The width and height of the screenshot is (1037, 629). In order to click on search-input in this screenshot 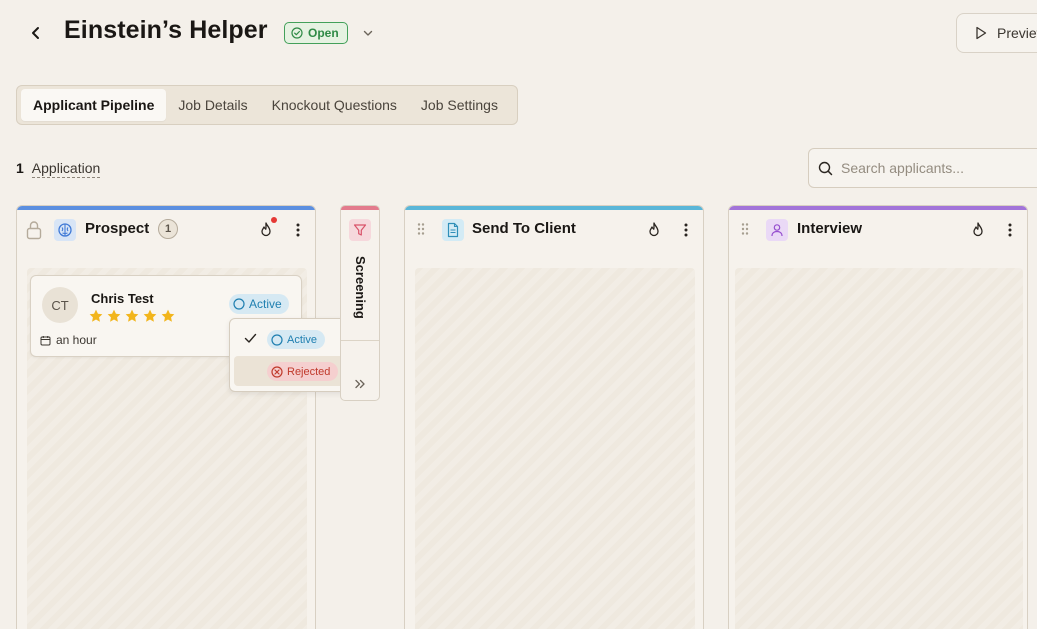, I will do `click(939, 168)`.